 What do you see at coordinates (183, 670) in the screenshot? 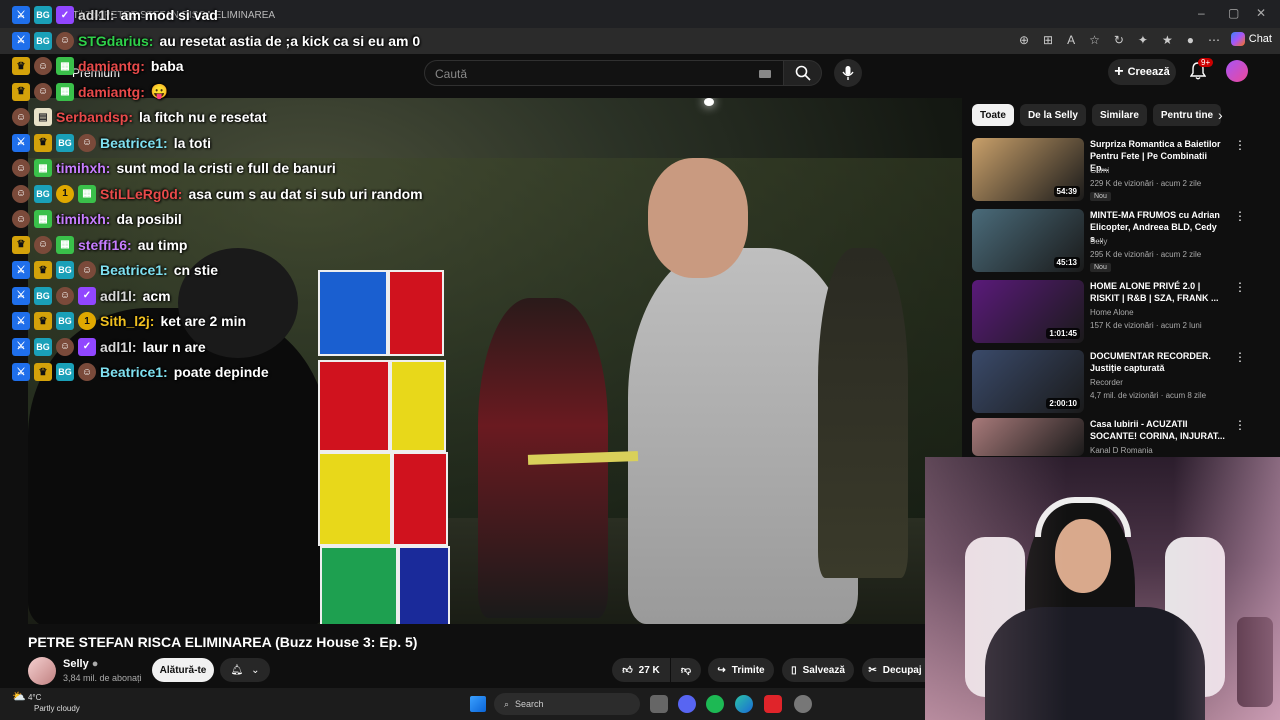
I see `join-button: Alătură-te` at bounding box center [183, 670].